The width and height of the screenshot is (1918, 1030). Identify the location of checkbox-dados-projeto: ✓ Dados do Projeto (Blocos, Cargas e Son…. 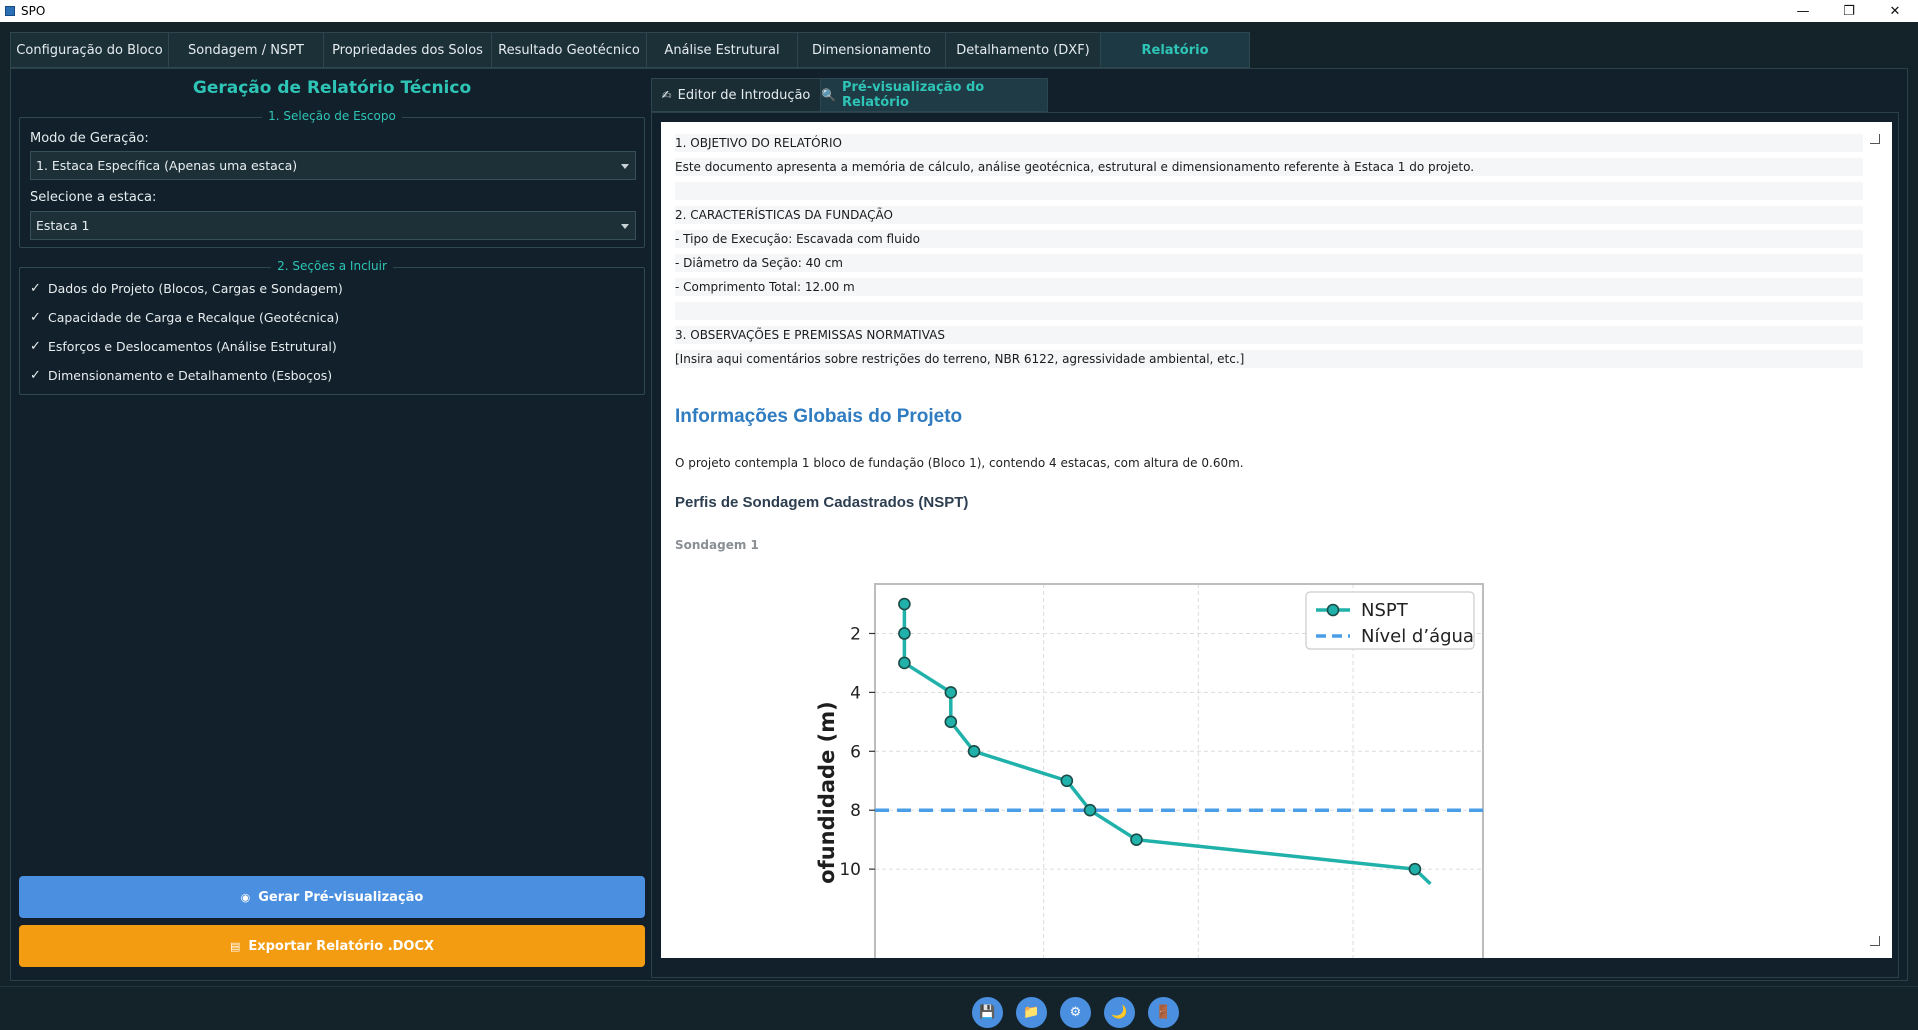
(186, 288).